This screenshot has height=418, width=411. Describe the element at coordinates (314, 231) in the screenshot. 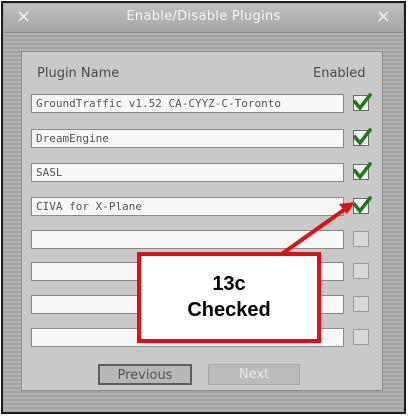

I see `callout-arrow` at that location.